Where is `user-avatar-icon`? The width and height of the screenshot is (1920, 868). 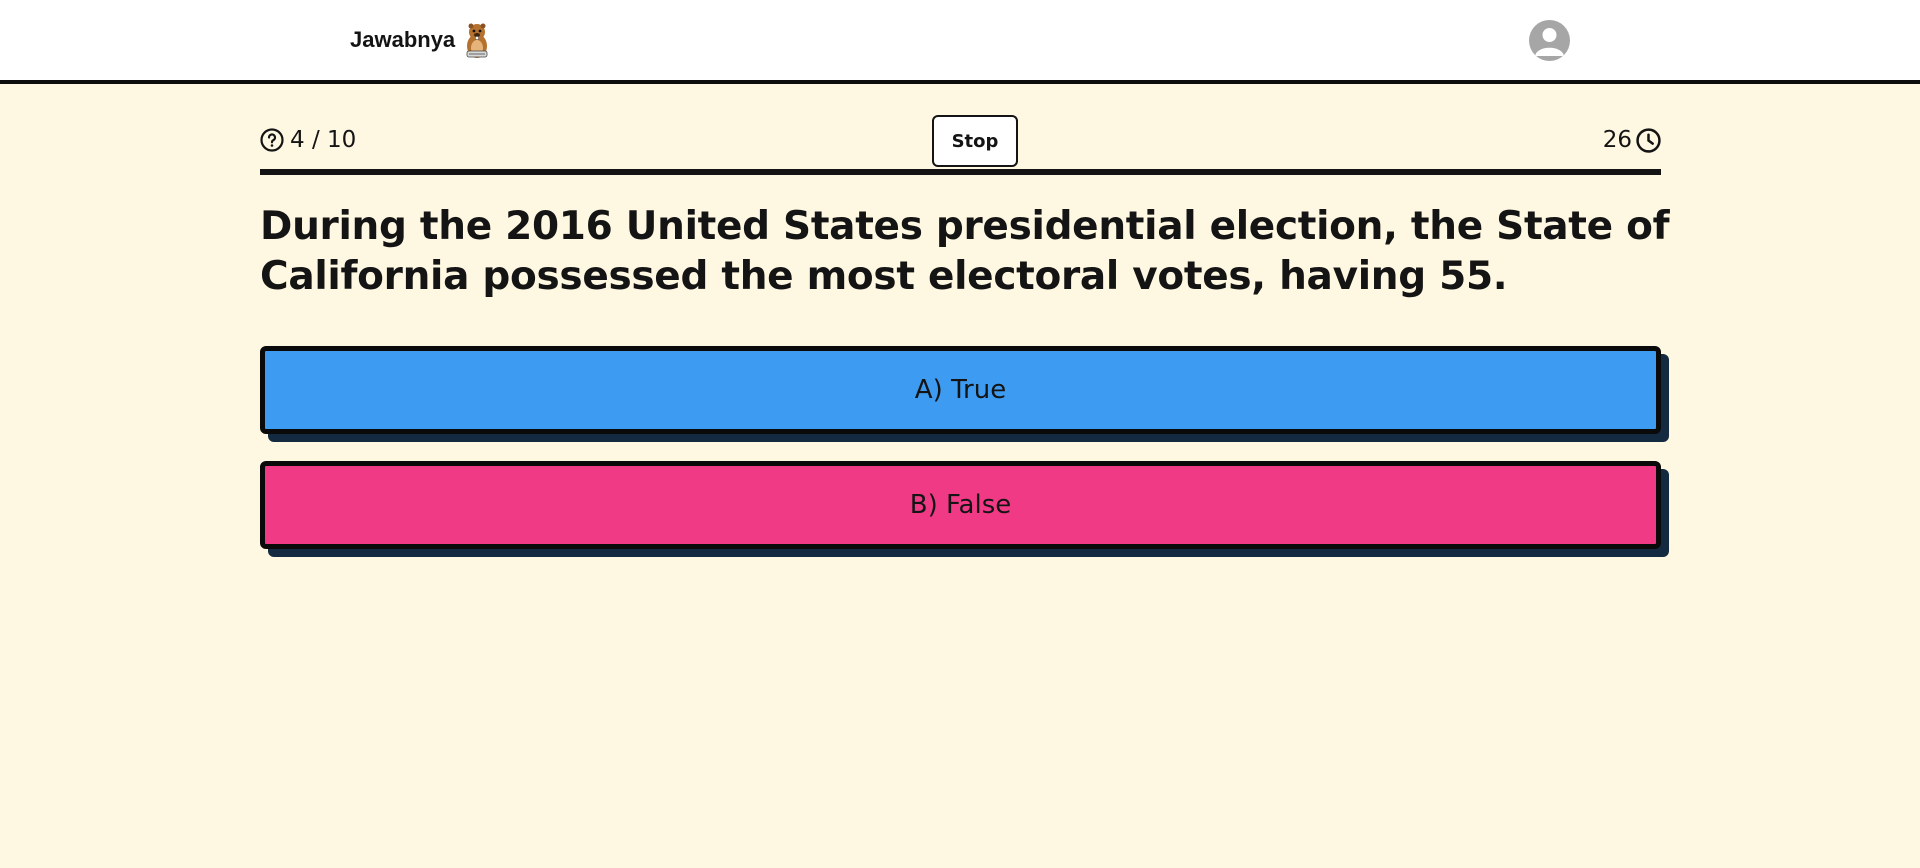 user-avatar-icon is located at coordinates (1549, 42).